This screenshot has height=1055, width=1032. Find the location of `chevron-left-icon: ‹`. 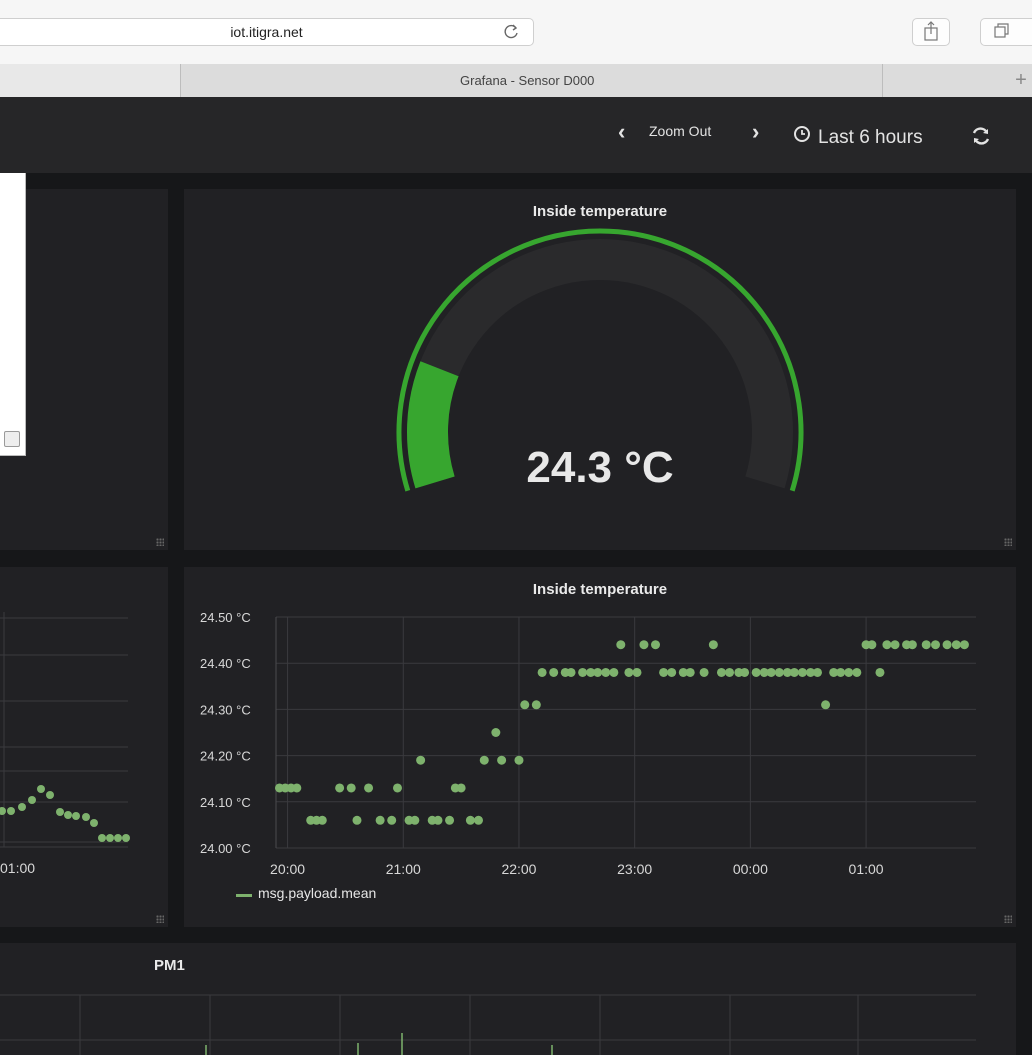

chevron-left-icon: ‹ is located at coordinates (621, 132).